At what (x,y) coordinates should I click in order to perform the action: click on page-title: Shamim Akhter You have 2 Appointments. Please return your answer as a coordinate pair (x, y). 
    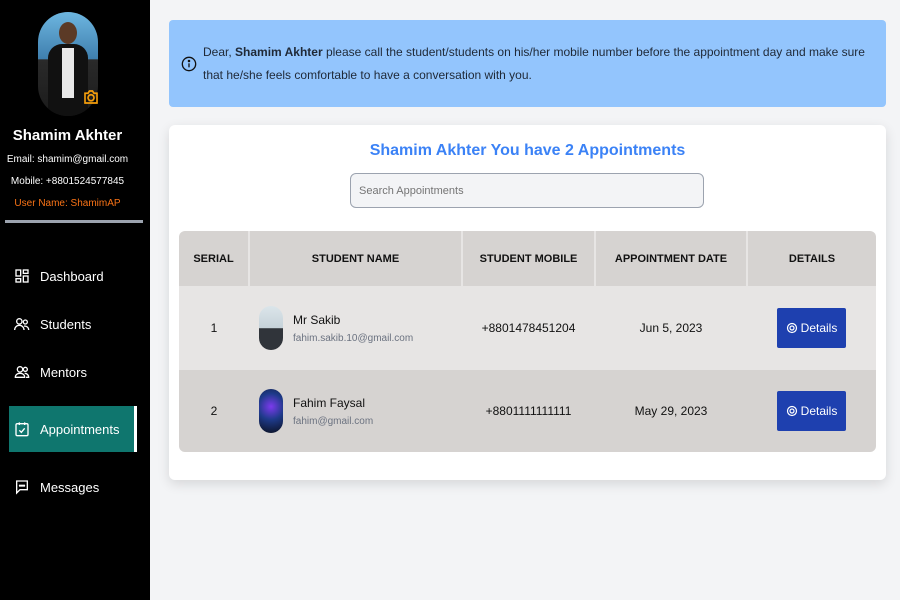
    Looking at the image, I should click on (527, 150).